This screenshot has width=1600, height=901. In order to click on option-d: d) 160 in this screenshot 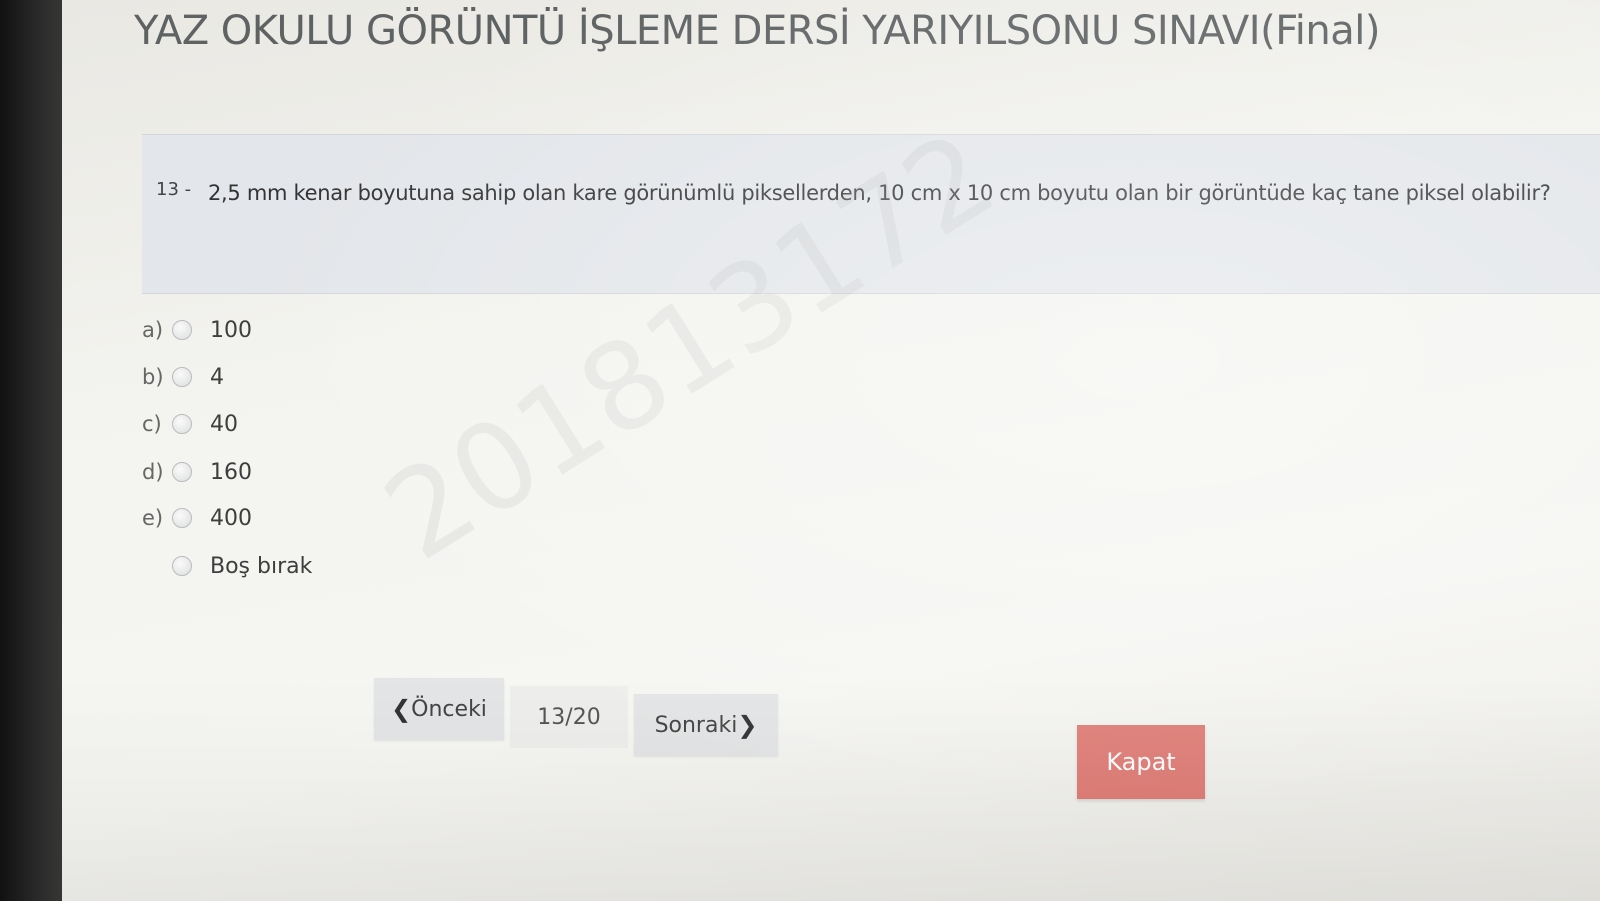, I will do `click(342, 472)`.